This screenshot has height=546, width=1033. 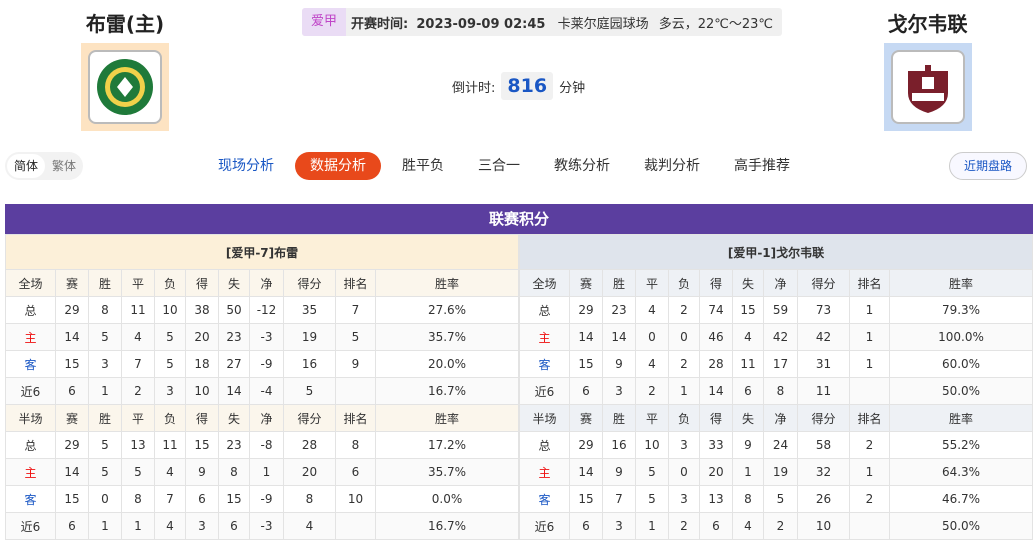 I want to click on tab-expert-picks: 高手推荐, so click(x=762, y=166).